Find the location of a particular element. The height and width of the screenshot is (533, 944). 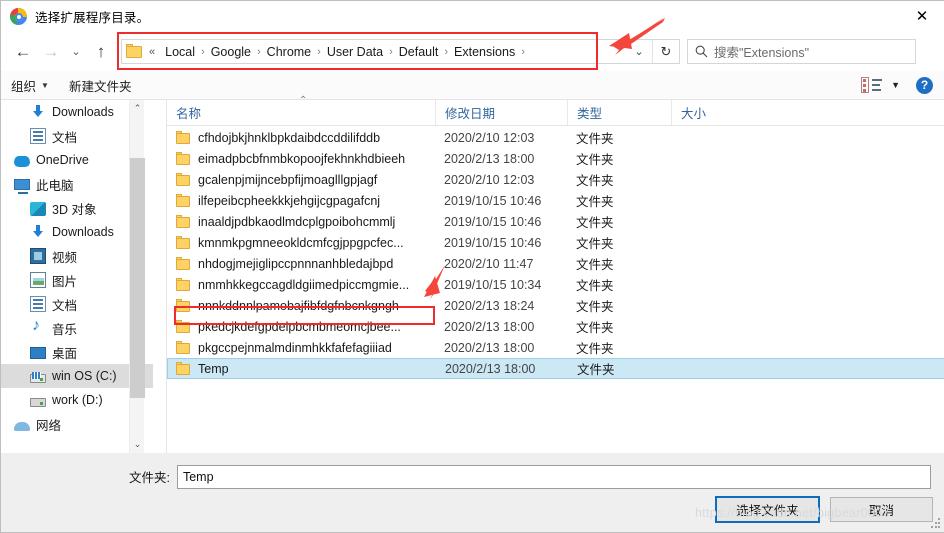

organize-button: 组织 ▼ is located at coordinates (30, 85).